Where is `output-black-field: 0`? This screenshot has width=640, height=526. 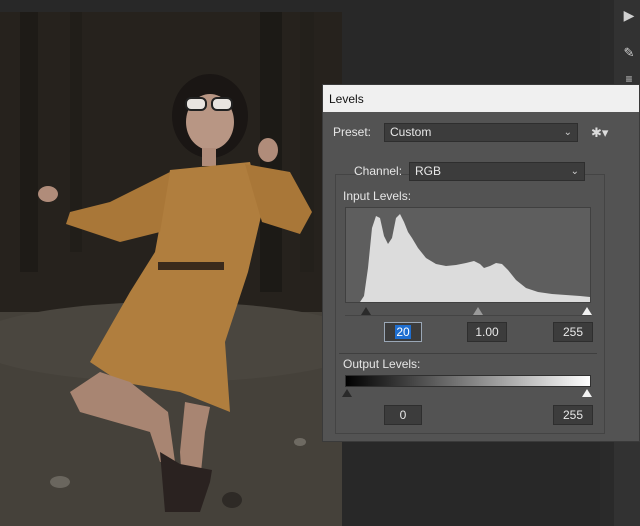 output-black-field: 0 is located at coordinates (403, 415).